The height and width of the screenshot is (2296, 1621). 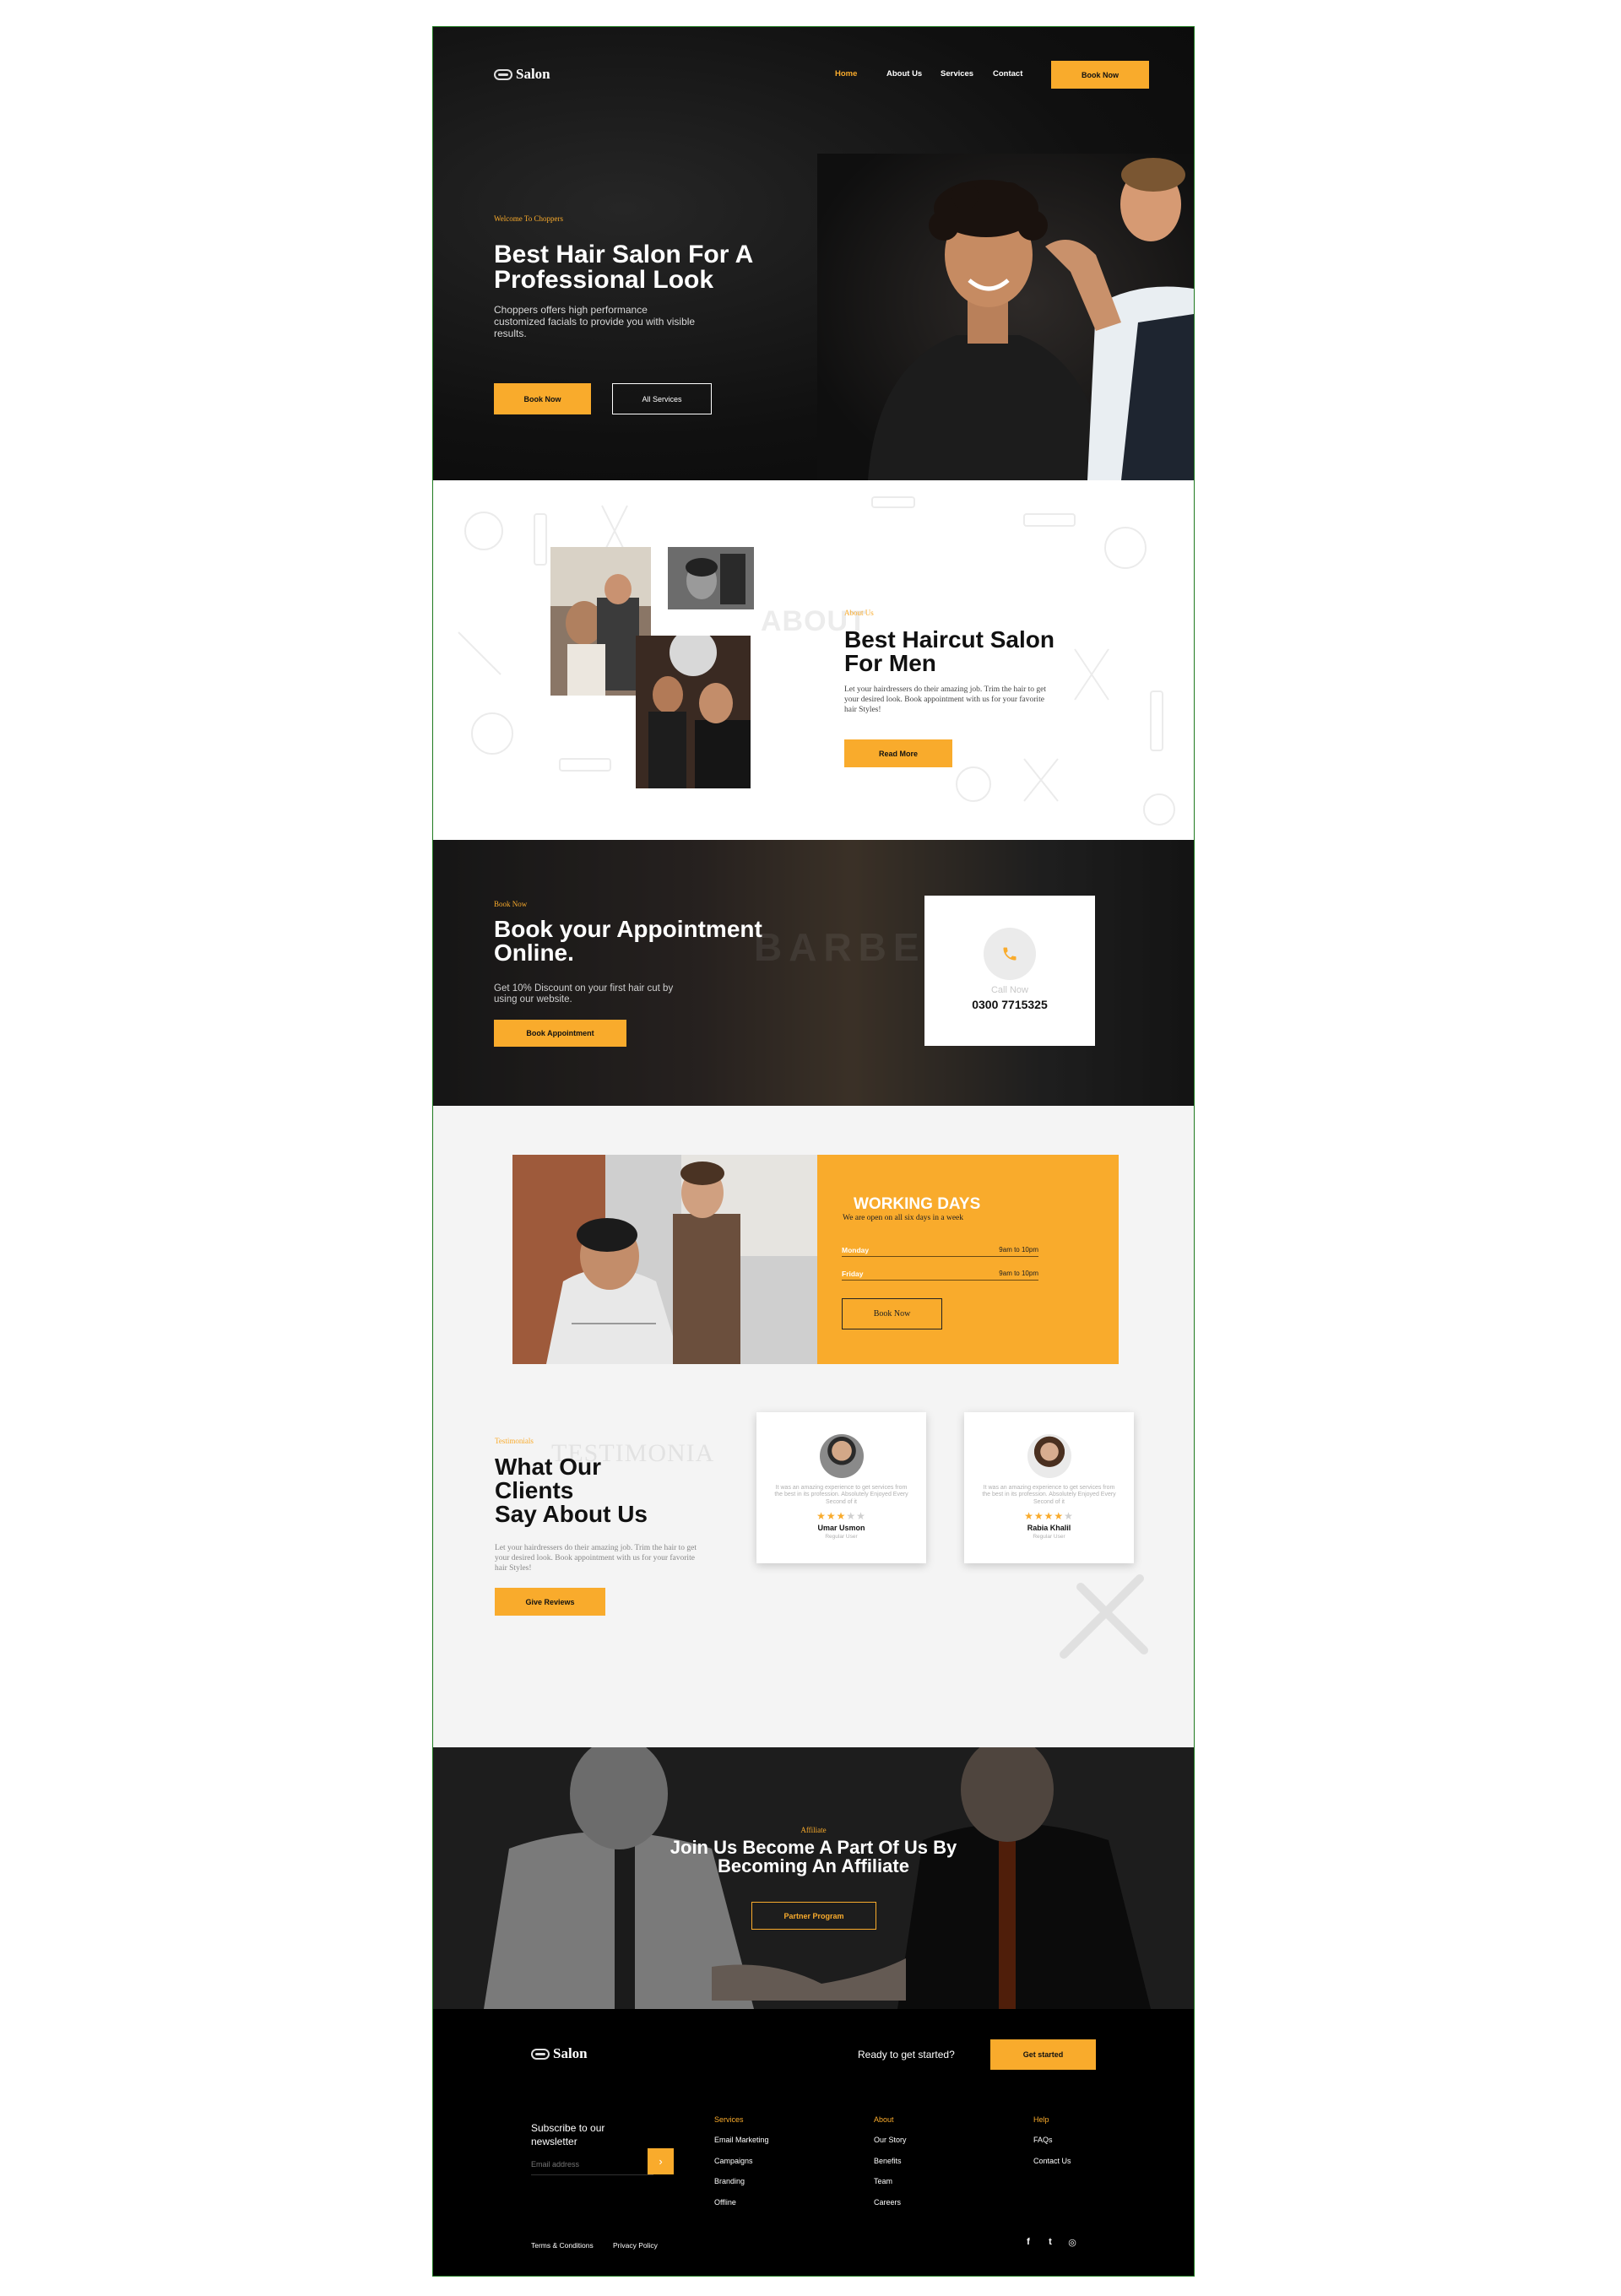 I want to click on working-photo, so click(x=664, y=1259).